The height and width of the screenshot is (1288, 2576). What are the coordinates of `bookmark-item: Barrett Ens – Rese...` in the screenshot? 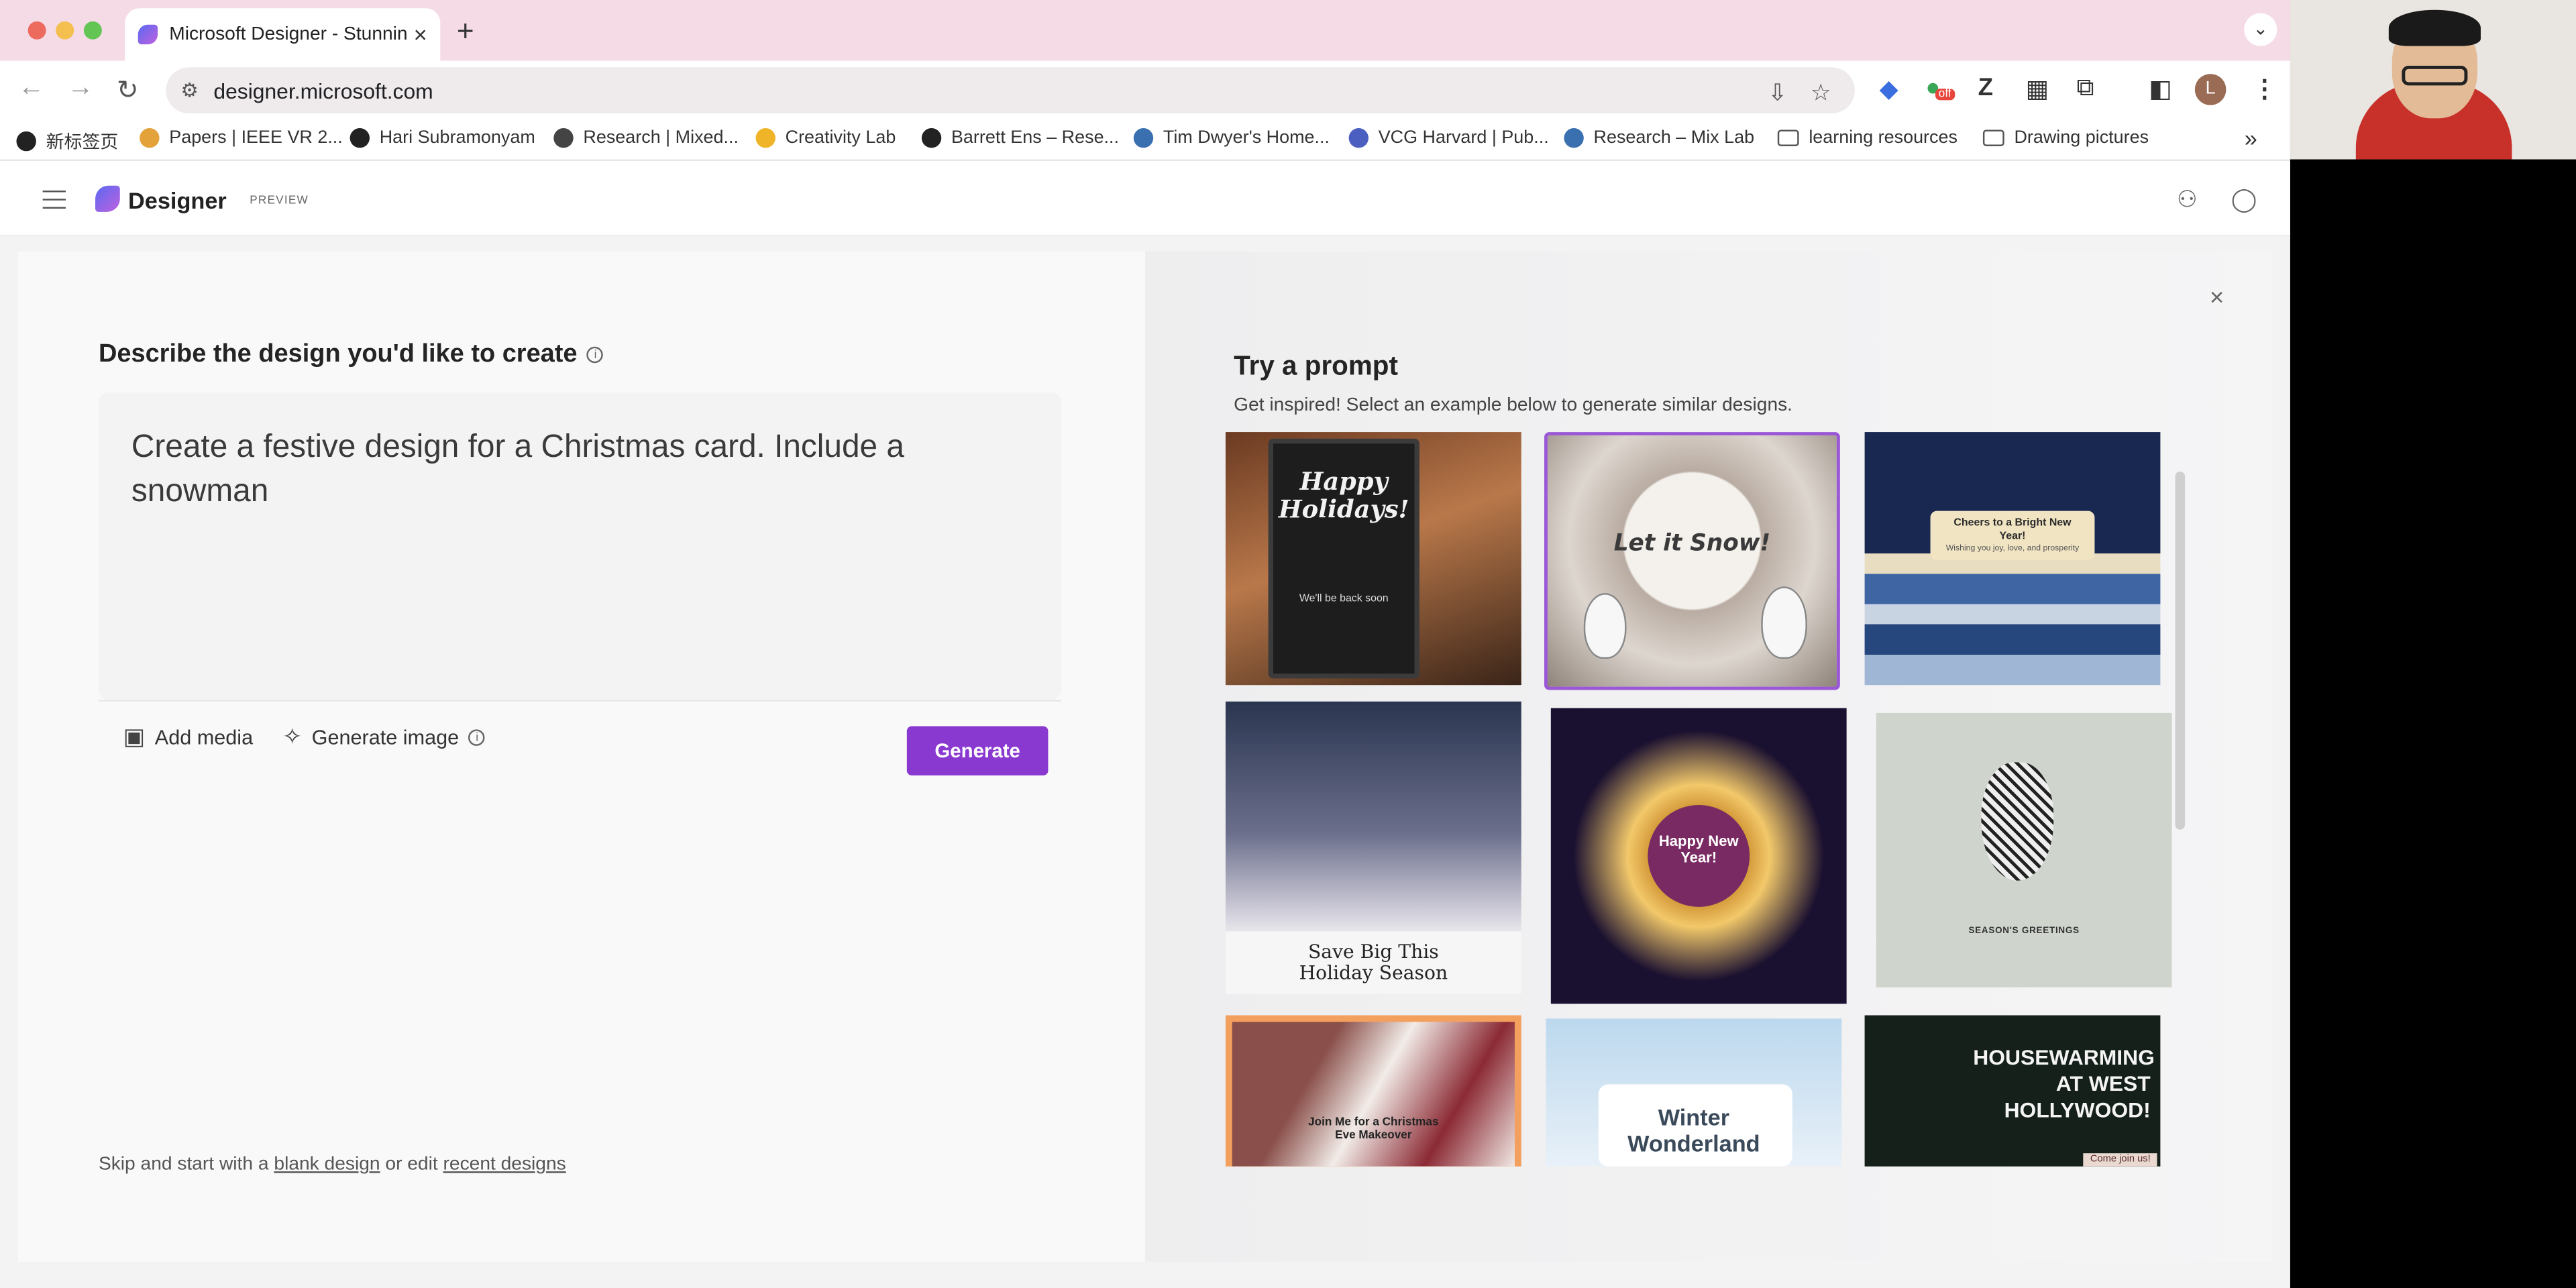 It's located at (1020, 138).